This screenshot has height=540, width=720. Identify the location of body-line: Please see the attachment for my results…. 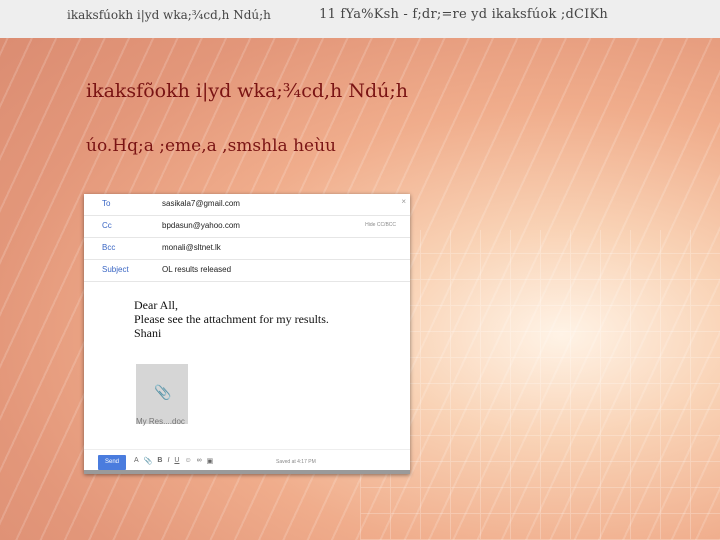
(231, 319).